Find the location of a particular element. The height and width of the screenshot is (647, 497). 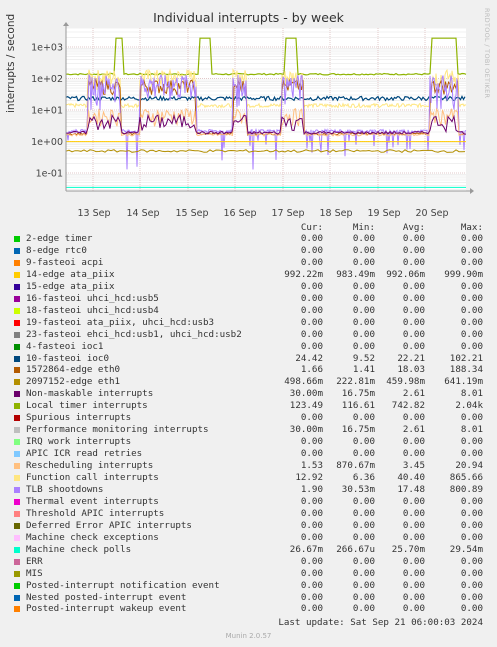

legend-label: Thermal event interrupts is located at coordinates (92, 501).